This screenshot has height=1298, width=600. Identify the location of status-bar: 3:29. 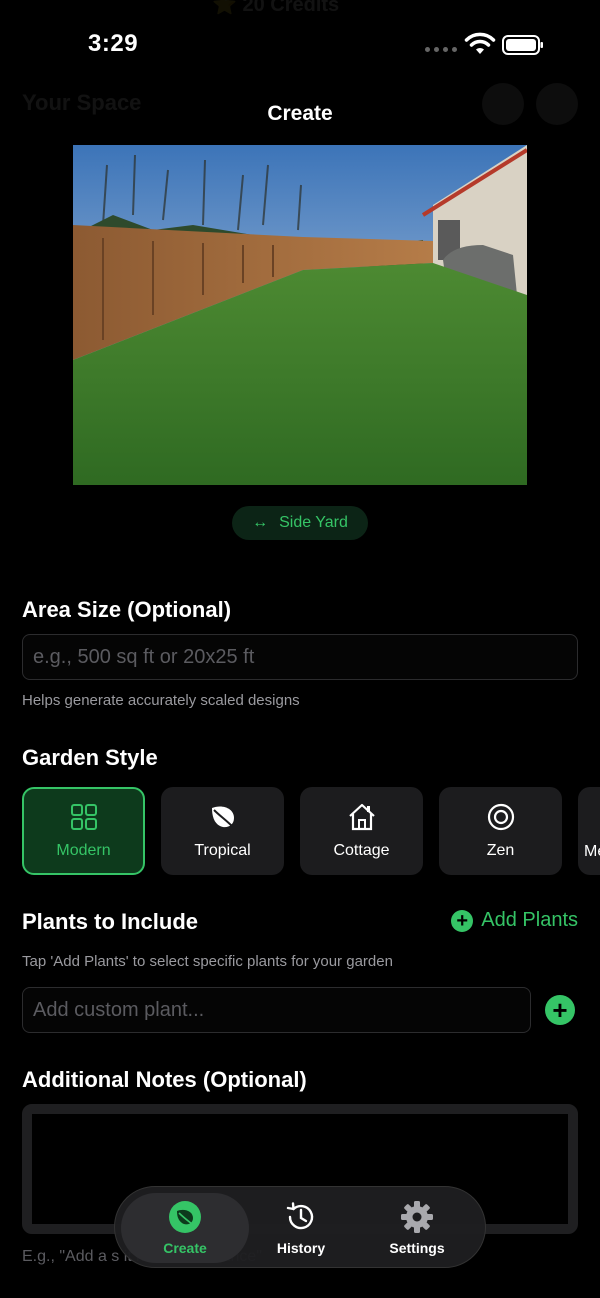
(300, 45).